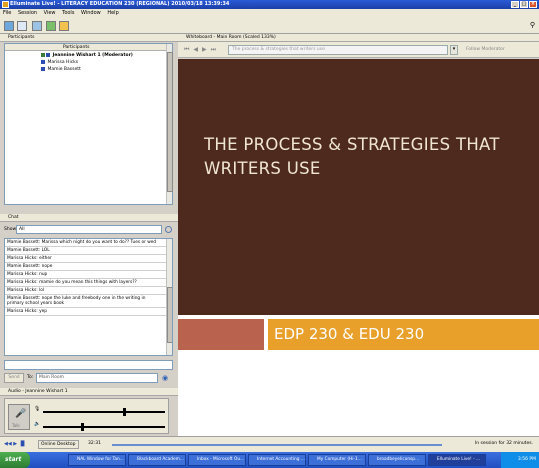  I want to click on start-label: start, so click(13, 459).